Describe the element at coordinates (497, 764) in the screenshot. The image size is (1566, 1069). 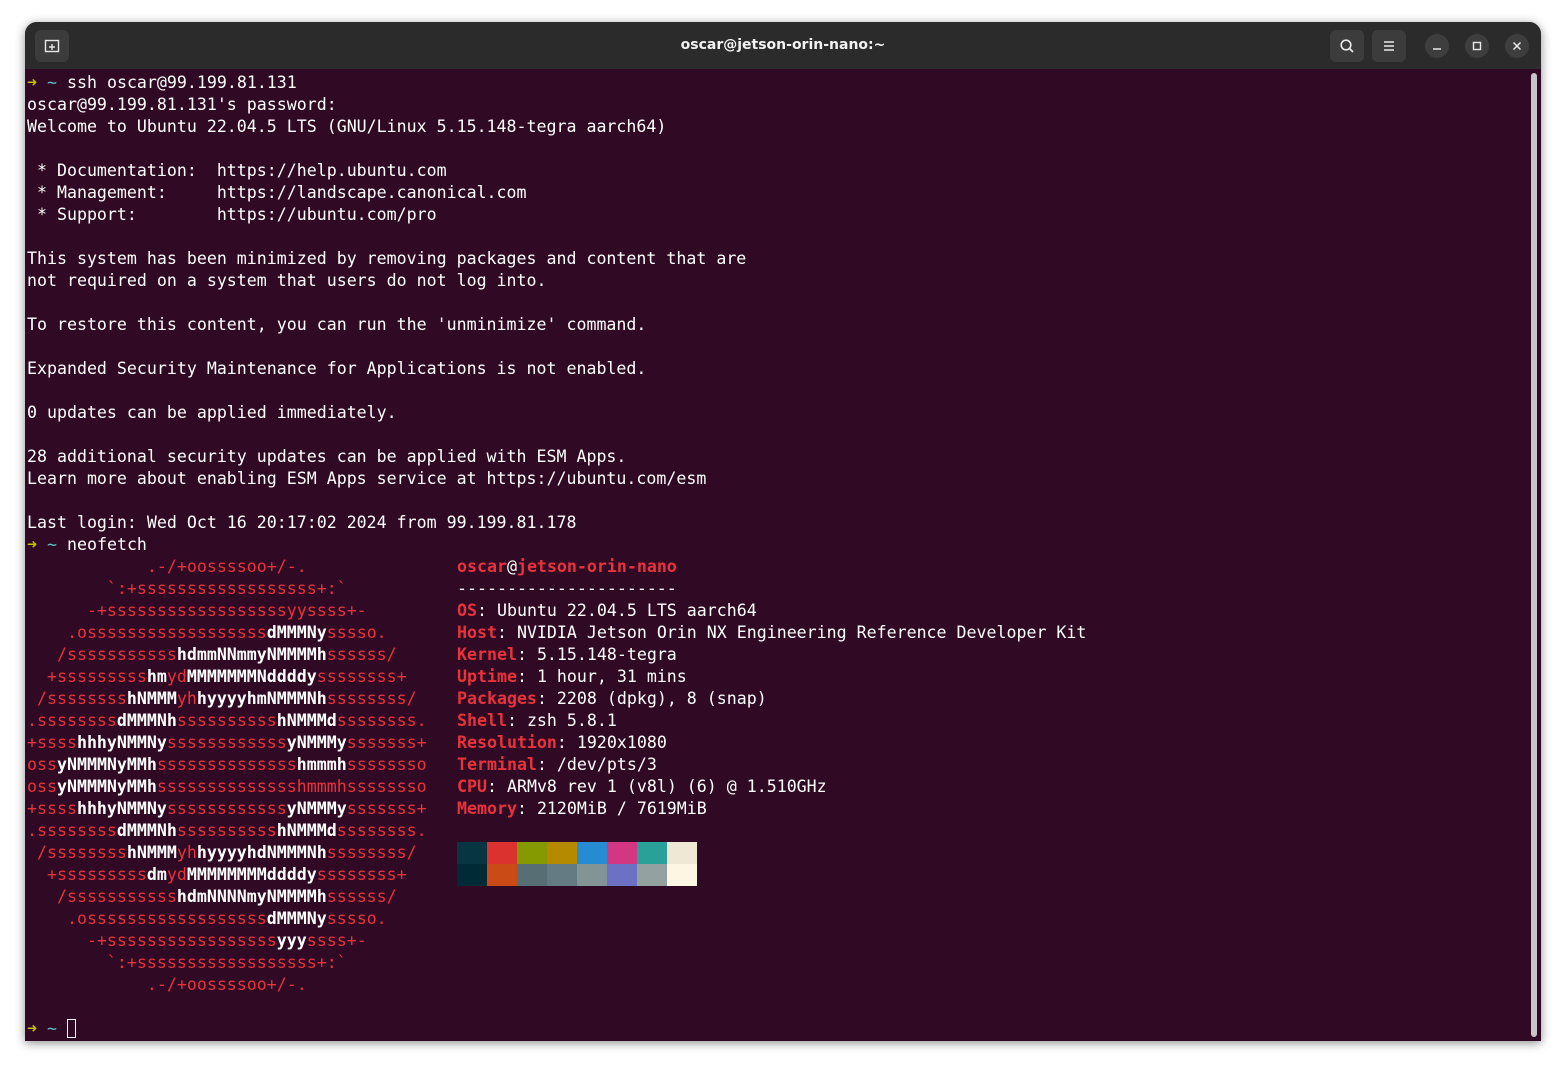
I see `neofetch-field-key: Terminal` at that location.